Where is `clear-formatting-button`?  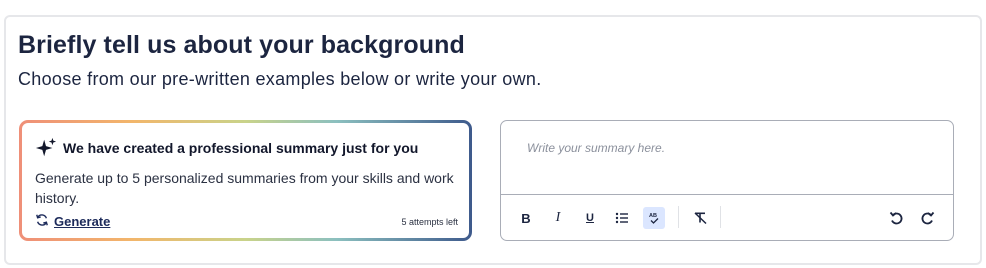
clear-formatting-button is located at coordinates (700, 218).